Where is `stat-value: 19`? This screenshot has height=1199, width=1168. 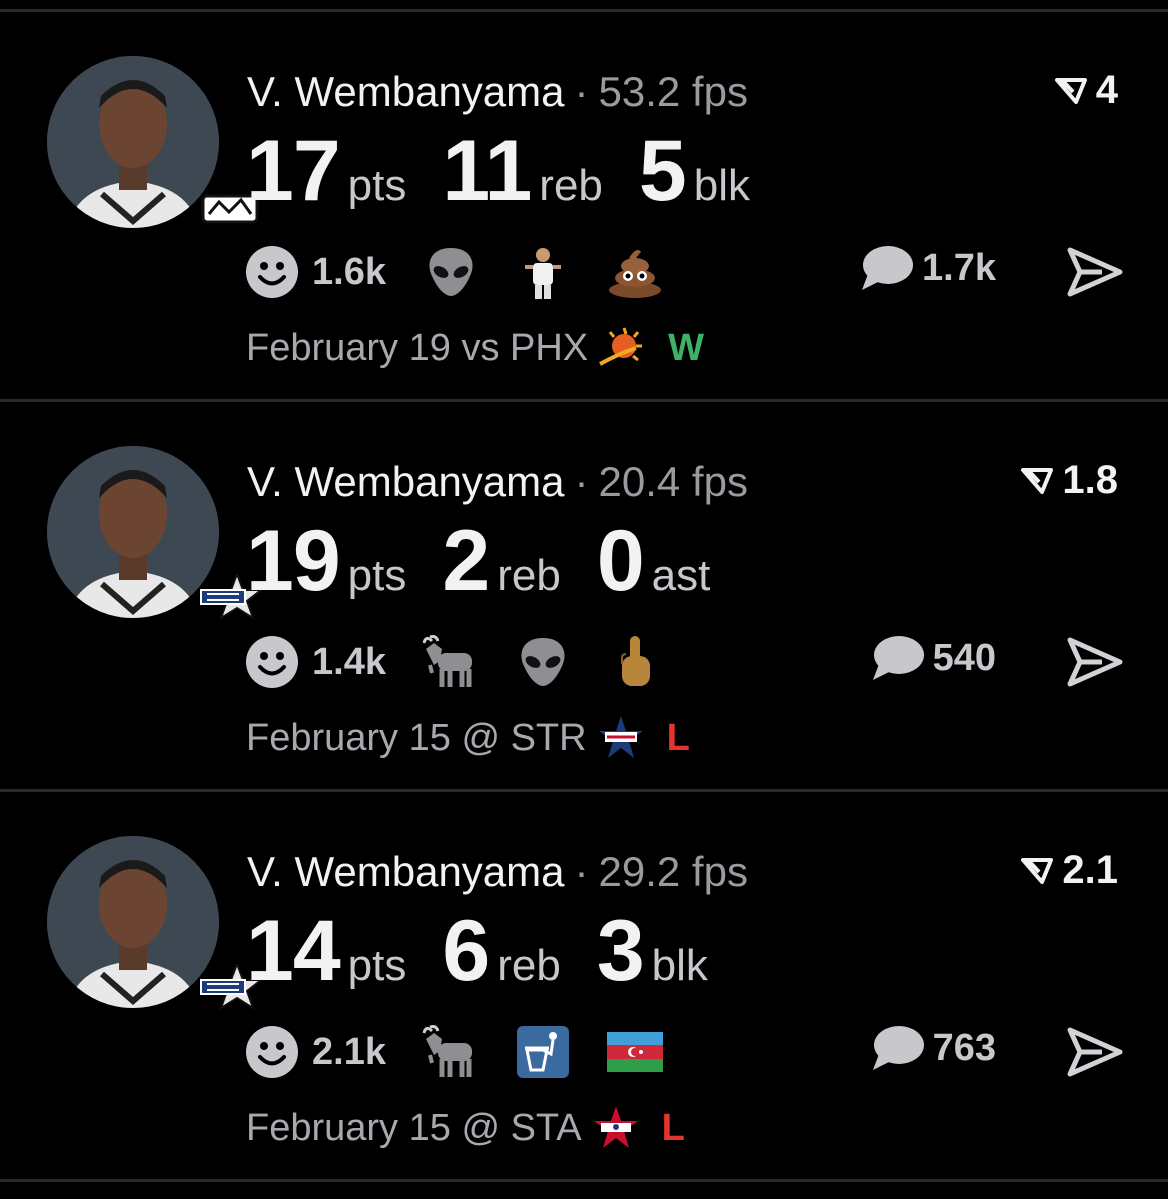
stat-value: 19 is located at coordinates (293, 561).